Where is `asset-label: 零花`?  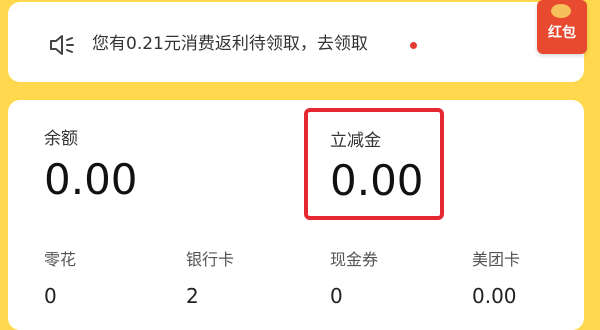
asset-label: 零花 is located at coordinates (60, 259).